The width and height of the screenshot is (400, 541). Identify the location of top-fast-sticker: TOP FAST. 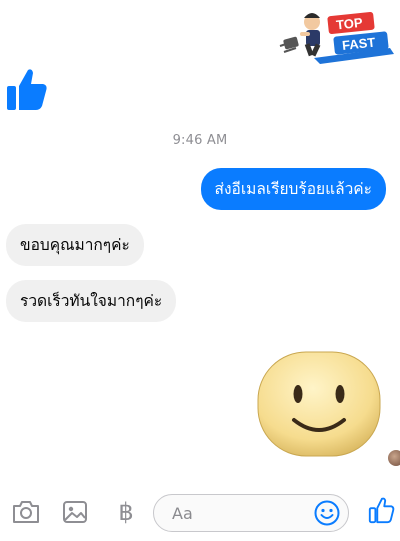
(336, 37).